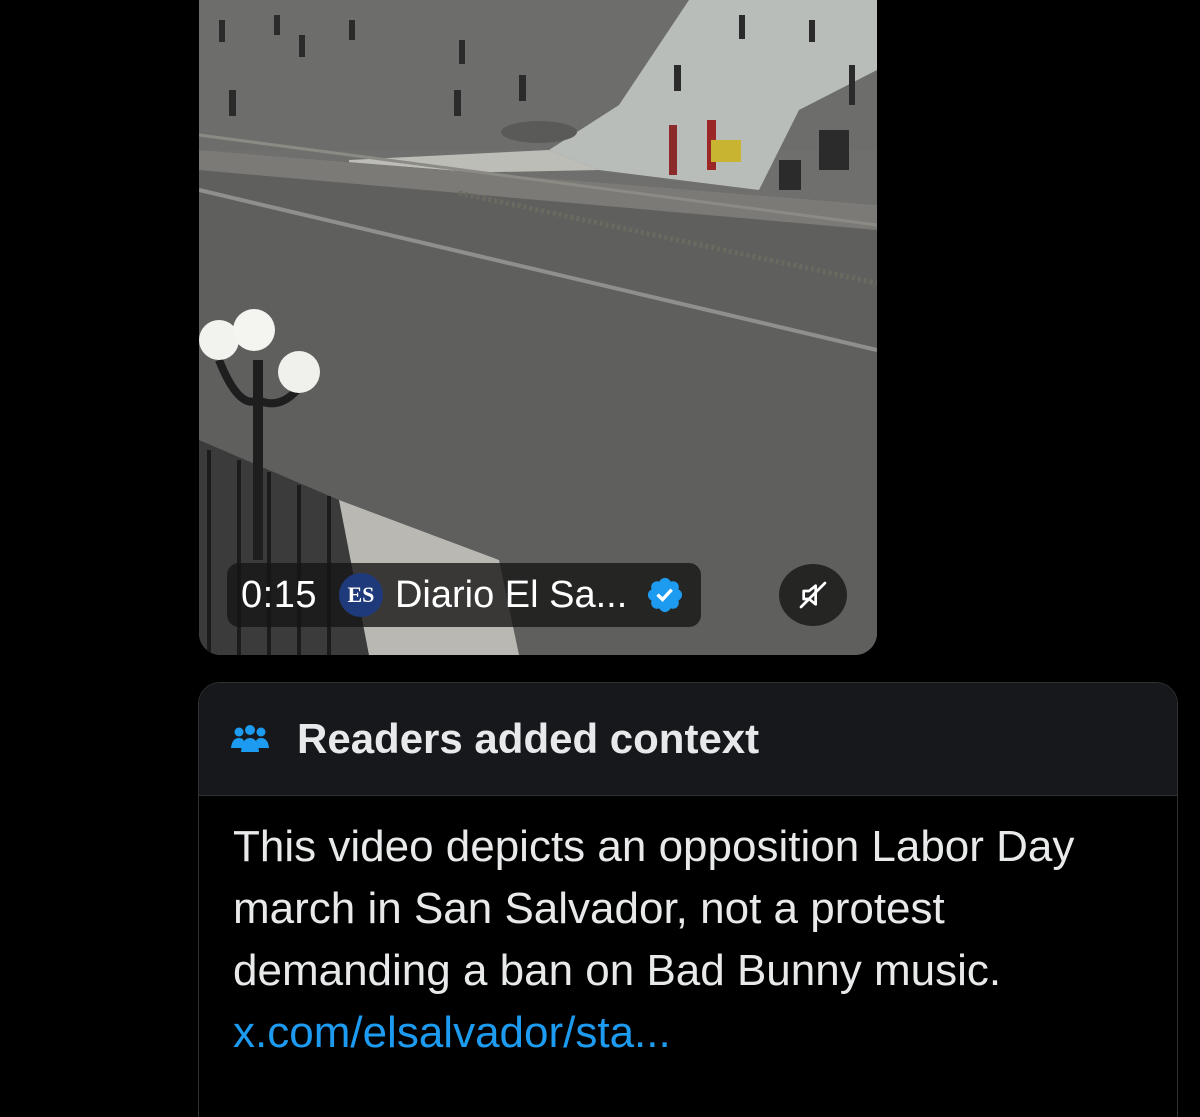 The image size is (1200, 1117). What do you see at coordinates (250, 738) in the screenshot?
I see `people-group-icon` at bounding box center [250, 738].